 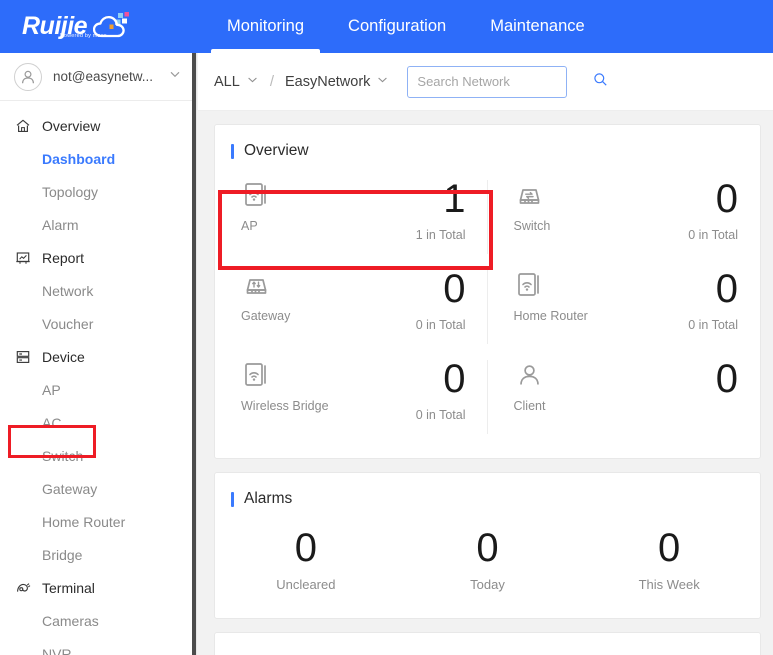 I want to click on alarm-stat-uncleared-label: Uncleared, so click(x=306, y=584).